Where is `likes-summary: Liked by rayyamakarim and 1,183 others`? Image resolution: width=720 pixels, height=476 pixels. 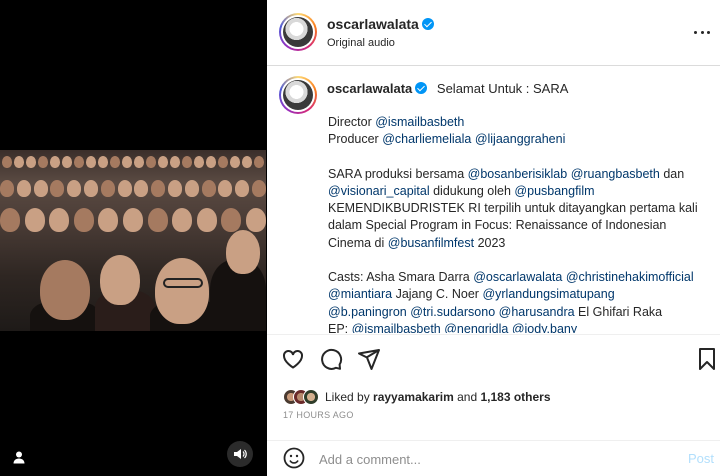 likes-summary: Liked by rayyamakarim and 1,183 others is located at coordinates (417, 397).